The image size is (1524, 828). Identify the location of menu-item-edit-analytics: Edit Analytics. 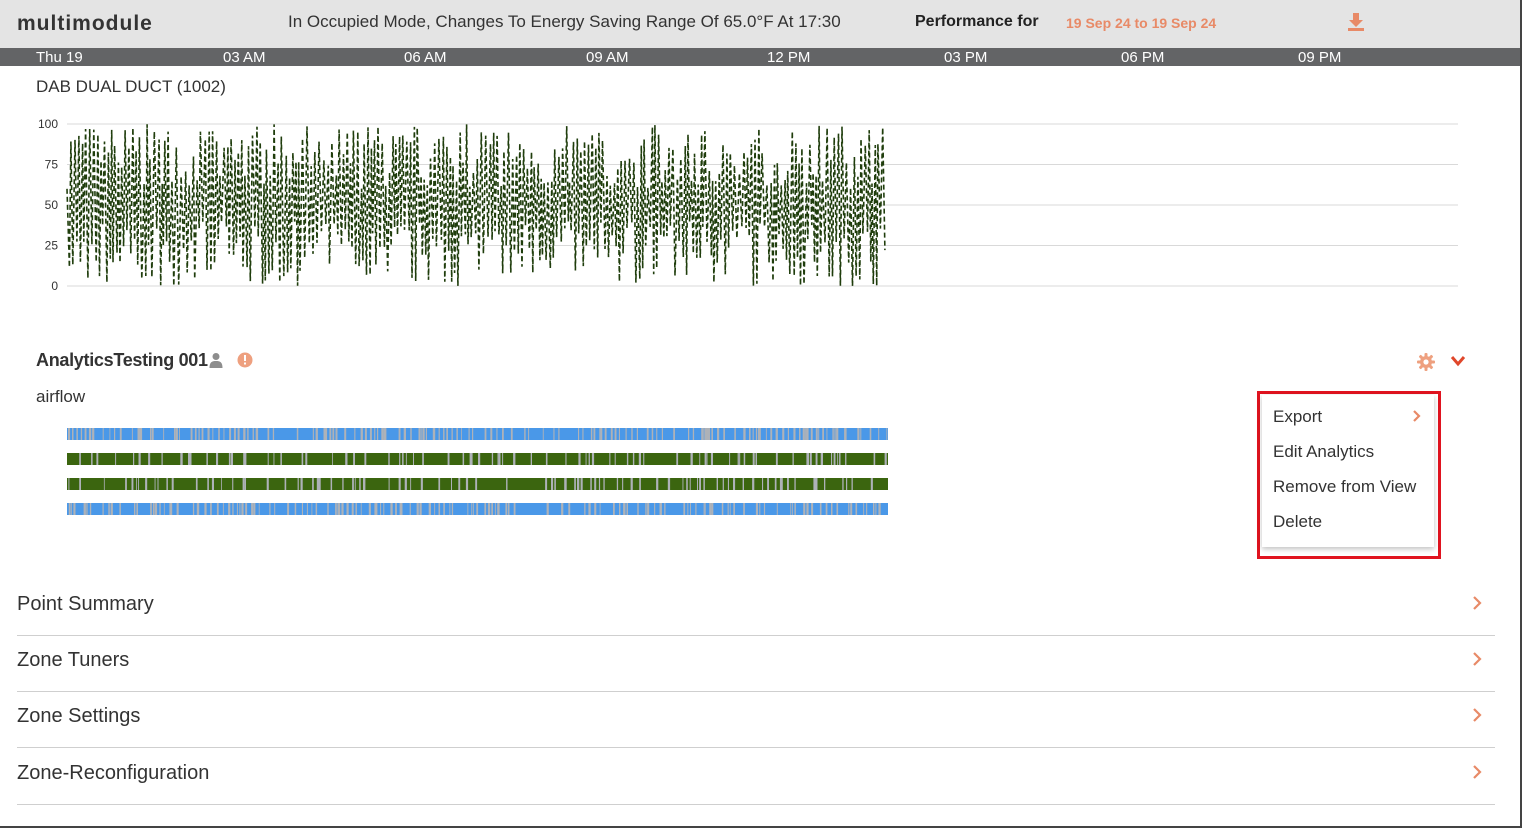
(1323, 452).